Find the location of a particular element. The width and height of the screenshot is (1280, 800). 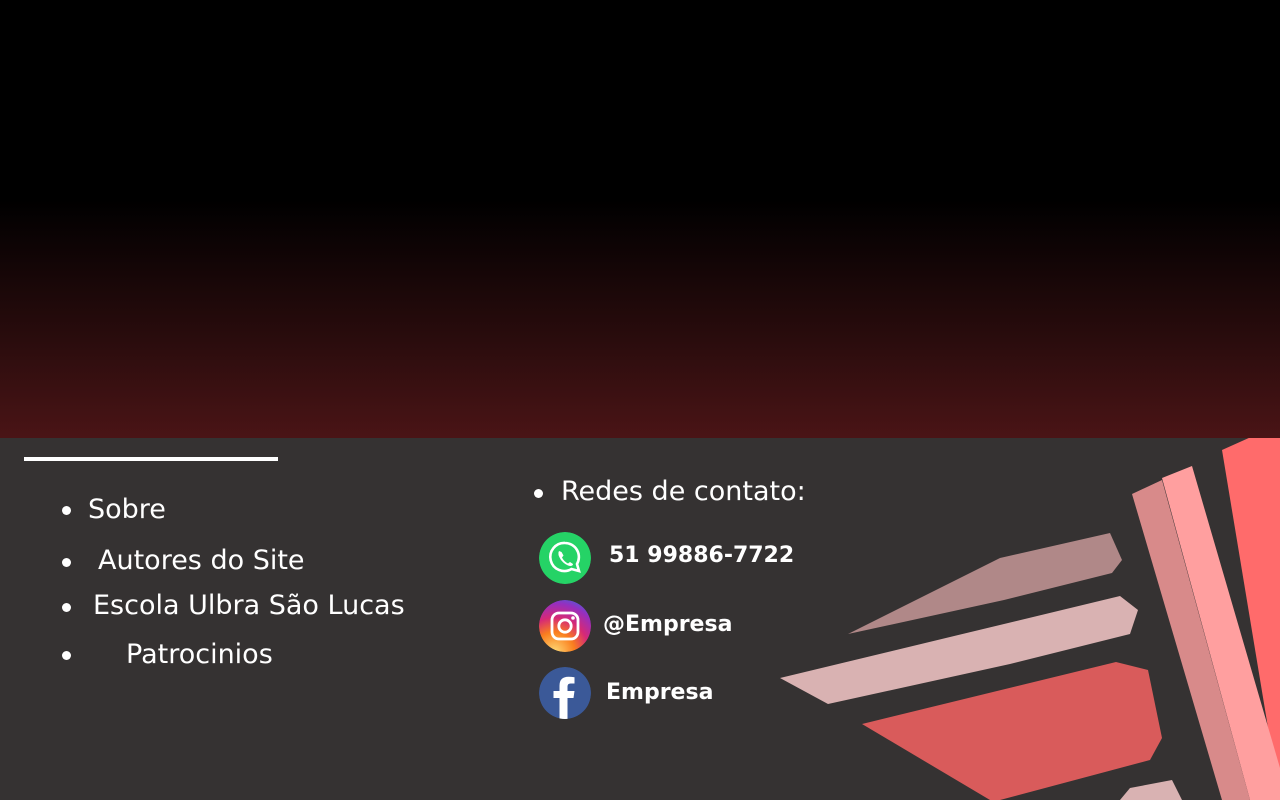

contact-instagram-text: @Empresa is located at coordinates (668, 624).